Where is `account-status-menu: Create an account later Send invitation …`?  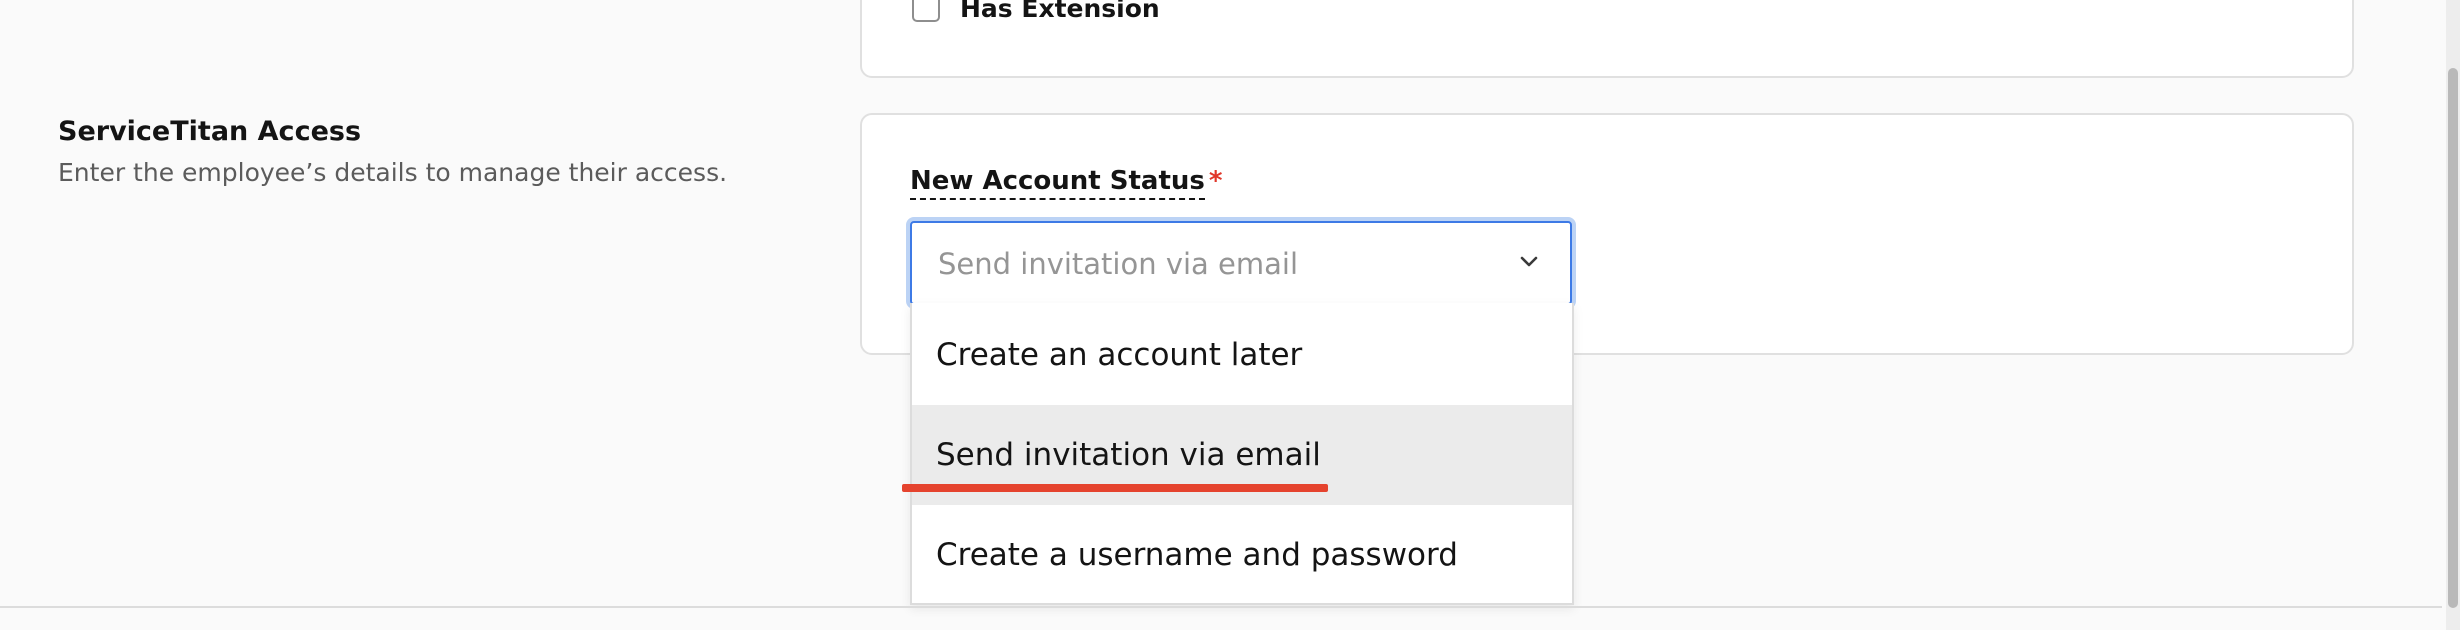 account-status-menu: Create an account later Send invitation … is located at coordinates (1242, 454).